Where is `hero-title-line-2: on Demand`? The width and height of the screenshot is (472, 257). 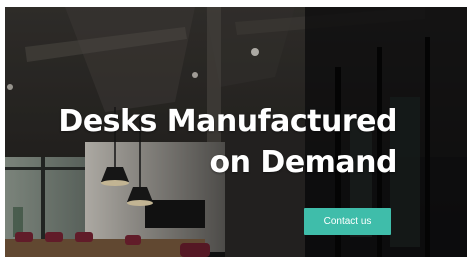
hero-title-line-2: on Demand is located at coordinates (303, 162).